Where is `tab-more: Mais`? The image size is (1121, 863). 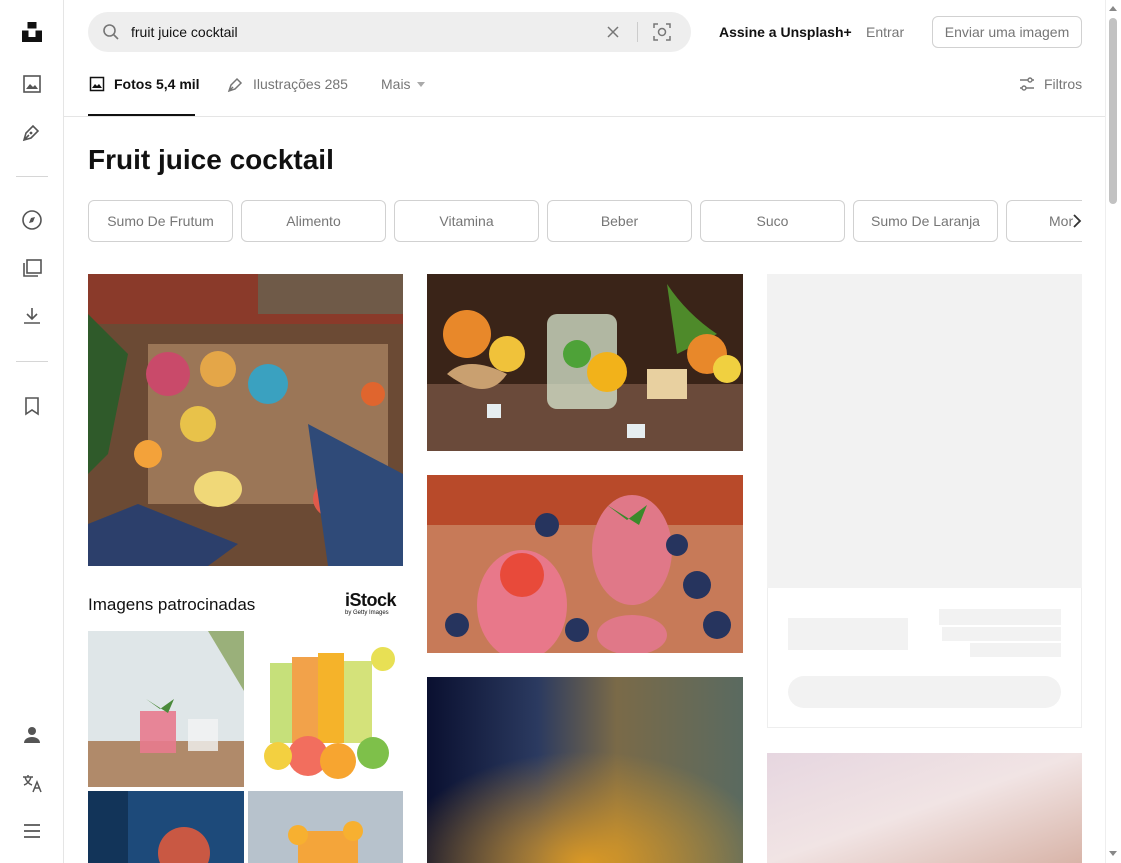 tab-more: Mais is located at coordinates (403, 84).